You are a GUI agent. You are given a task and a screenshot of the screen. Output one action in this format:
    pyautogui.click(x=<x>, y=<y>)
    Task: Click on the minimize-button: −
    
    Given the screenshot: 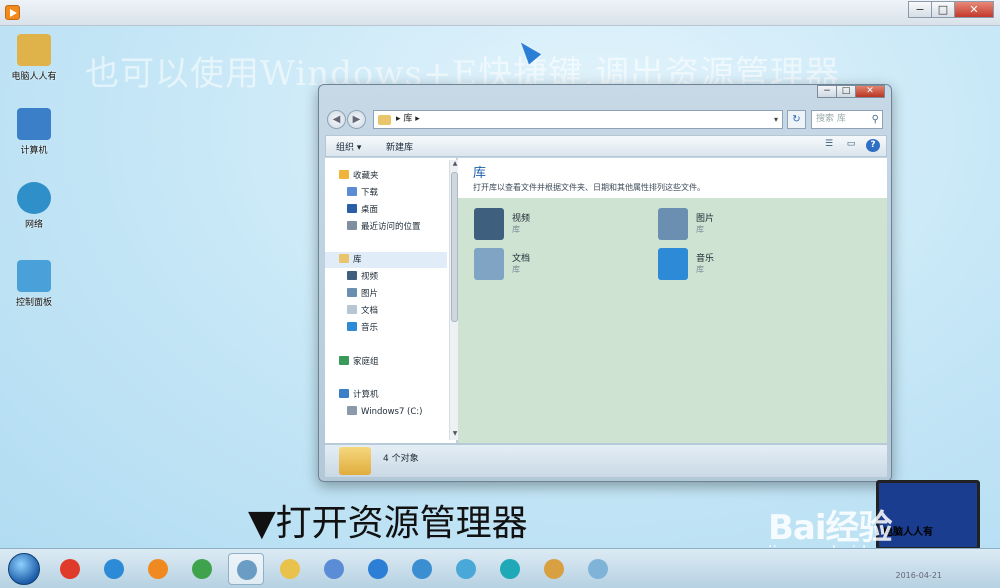 What is the action you would take?
    pyautogui.click(x=920, y=9)
    